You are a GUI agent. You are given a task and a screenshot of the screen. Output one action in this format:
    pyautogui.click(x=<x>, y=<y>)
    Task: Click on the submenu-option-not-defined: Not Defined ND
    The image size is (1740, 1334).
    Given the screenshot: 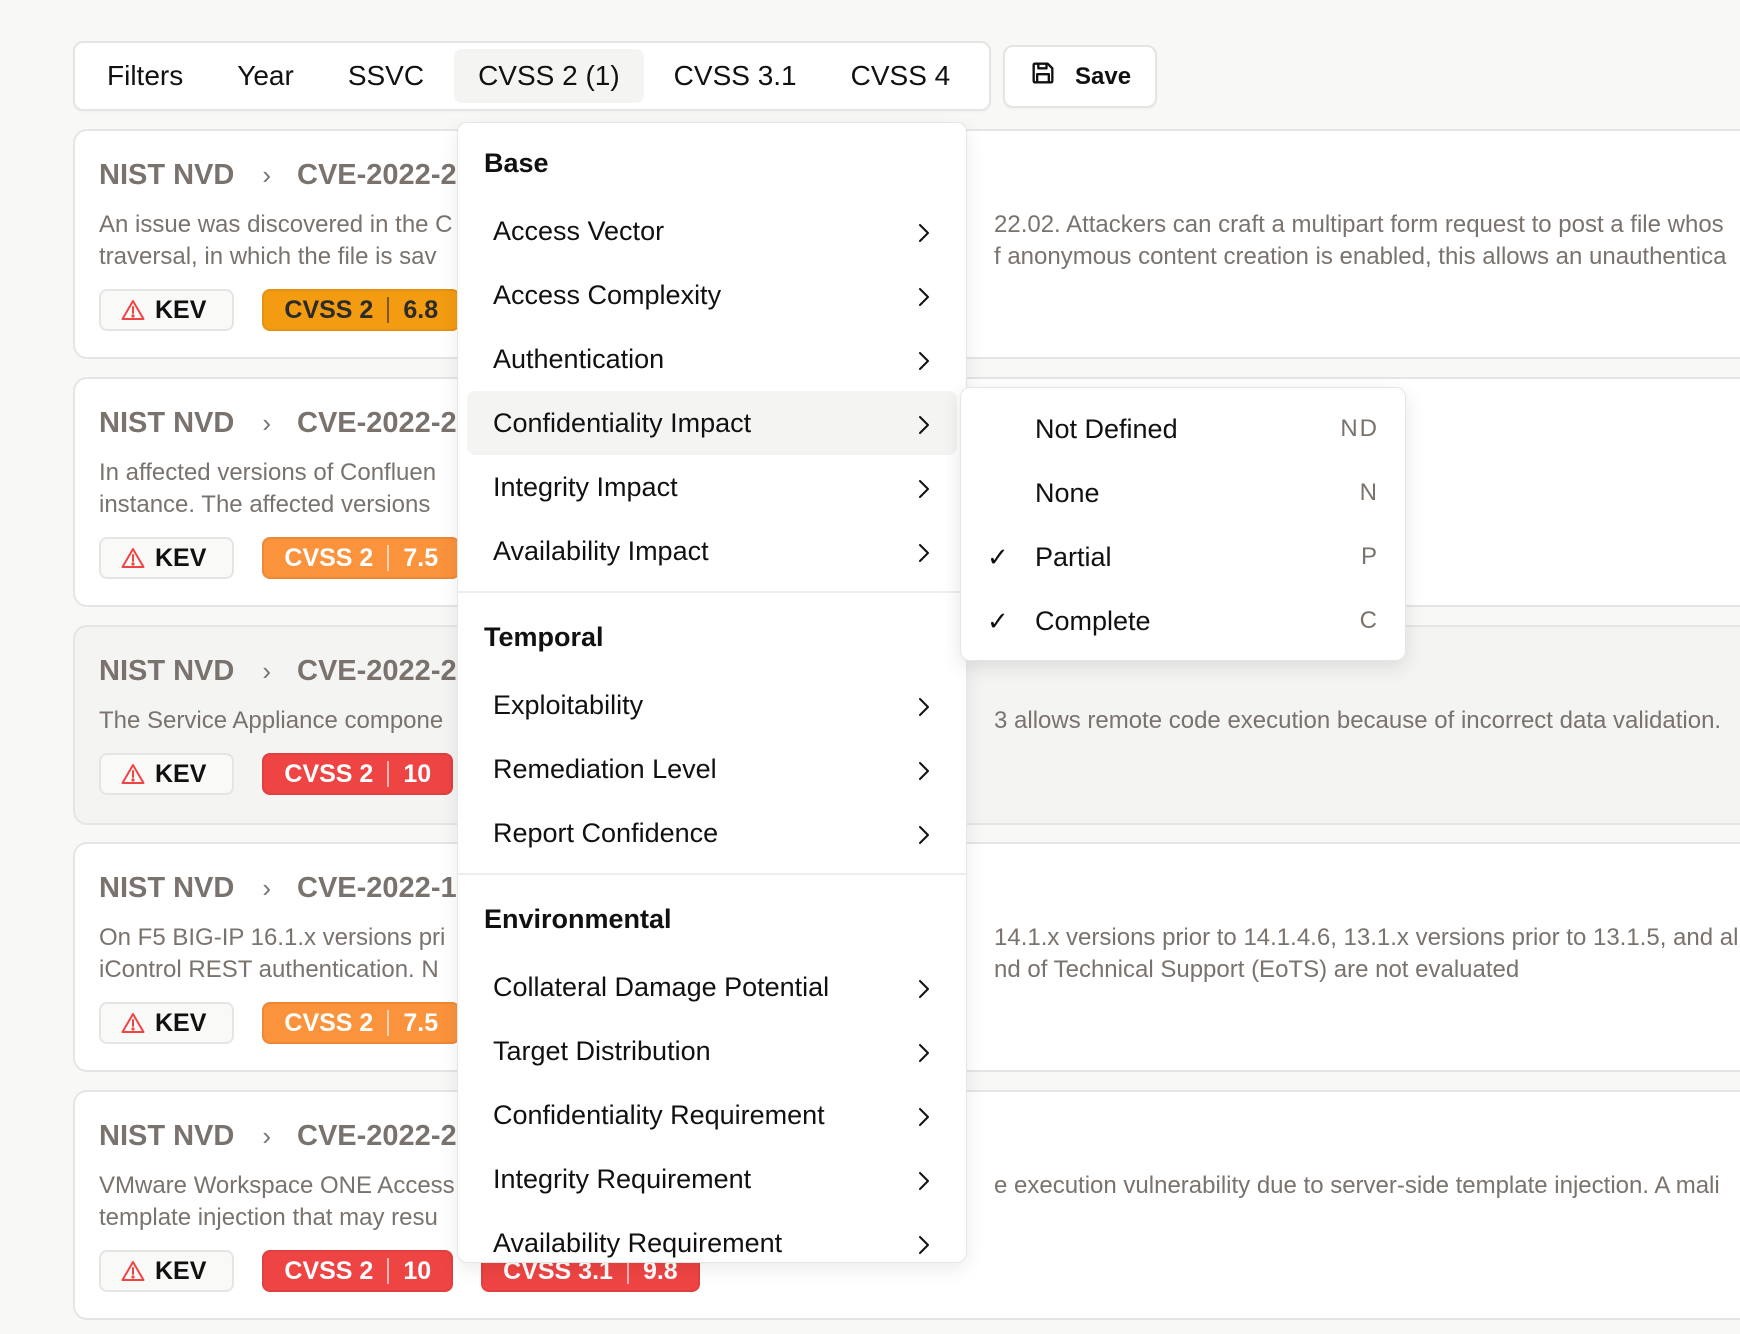 What is the action you would take?
    pyautogui.click(x=1183, y=429)
    